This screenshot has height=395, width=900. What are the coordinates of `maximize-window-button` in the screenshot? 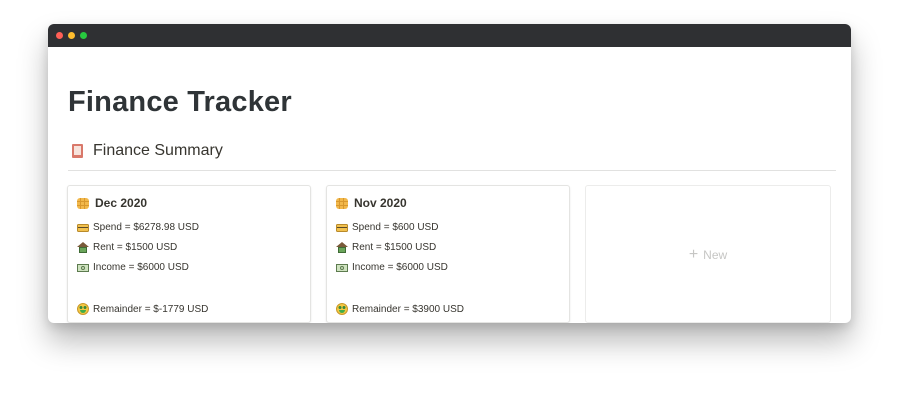 It's located at (83, 35).